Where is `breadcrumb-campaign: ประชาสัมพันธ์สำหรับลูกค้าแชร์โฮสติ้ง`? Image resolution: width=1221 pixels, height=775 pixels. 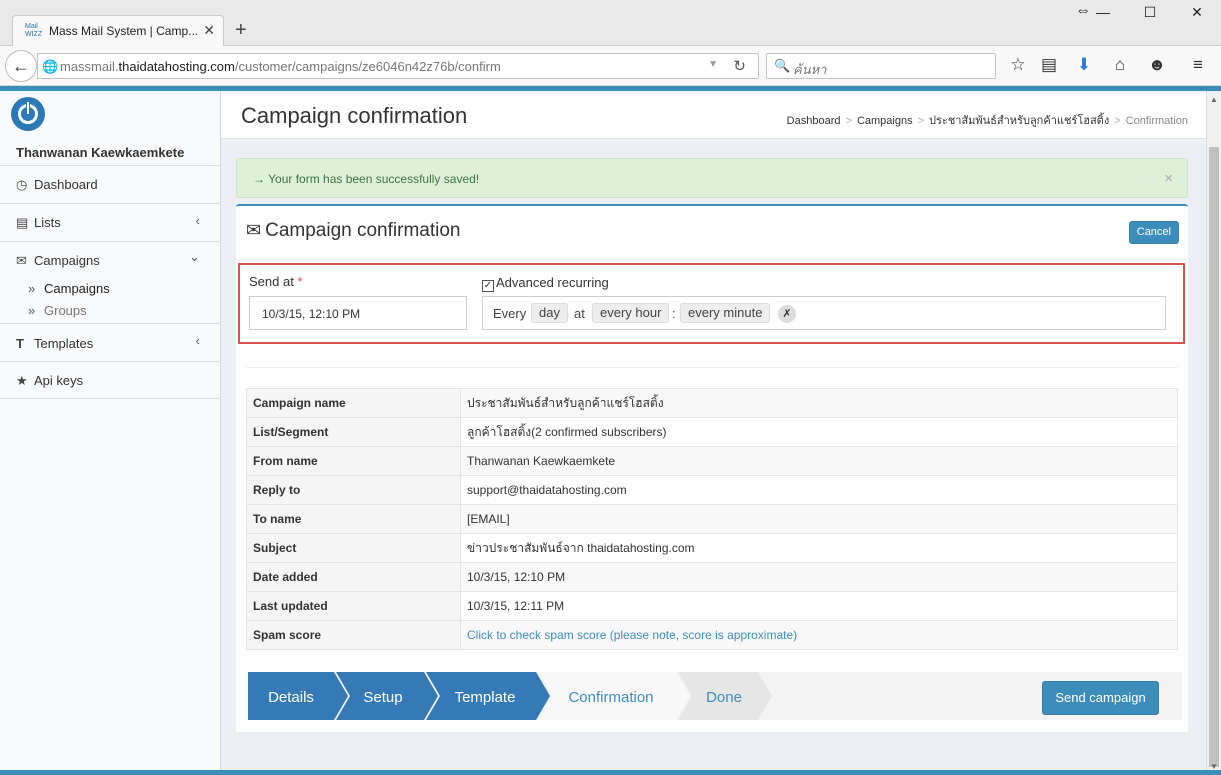 breadcrumb-campaign: ประชาสัมพันธ์สำหรับลูกค้าแชร์โฮสติ้ง is located at coordinates (1019, 121).